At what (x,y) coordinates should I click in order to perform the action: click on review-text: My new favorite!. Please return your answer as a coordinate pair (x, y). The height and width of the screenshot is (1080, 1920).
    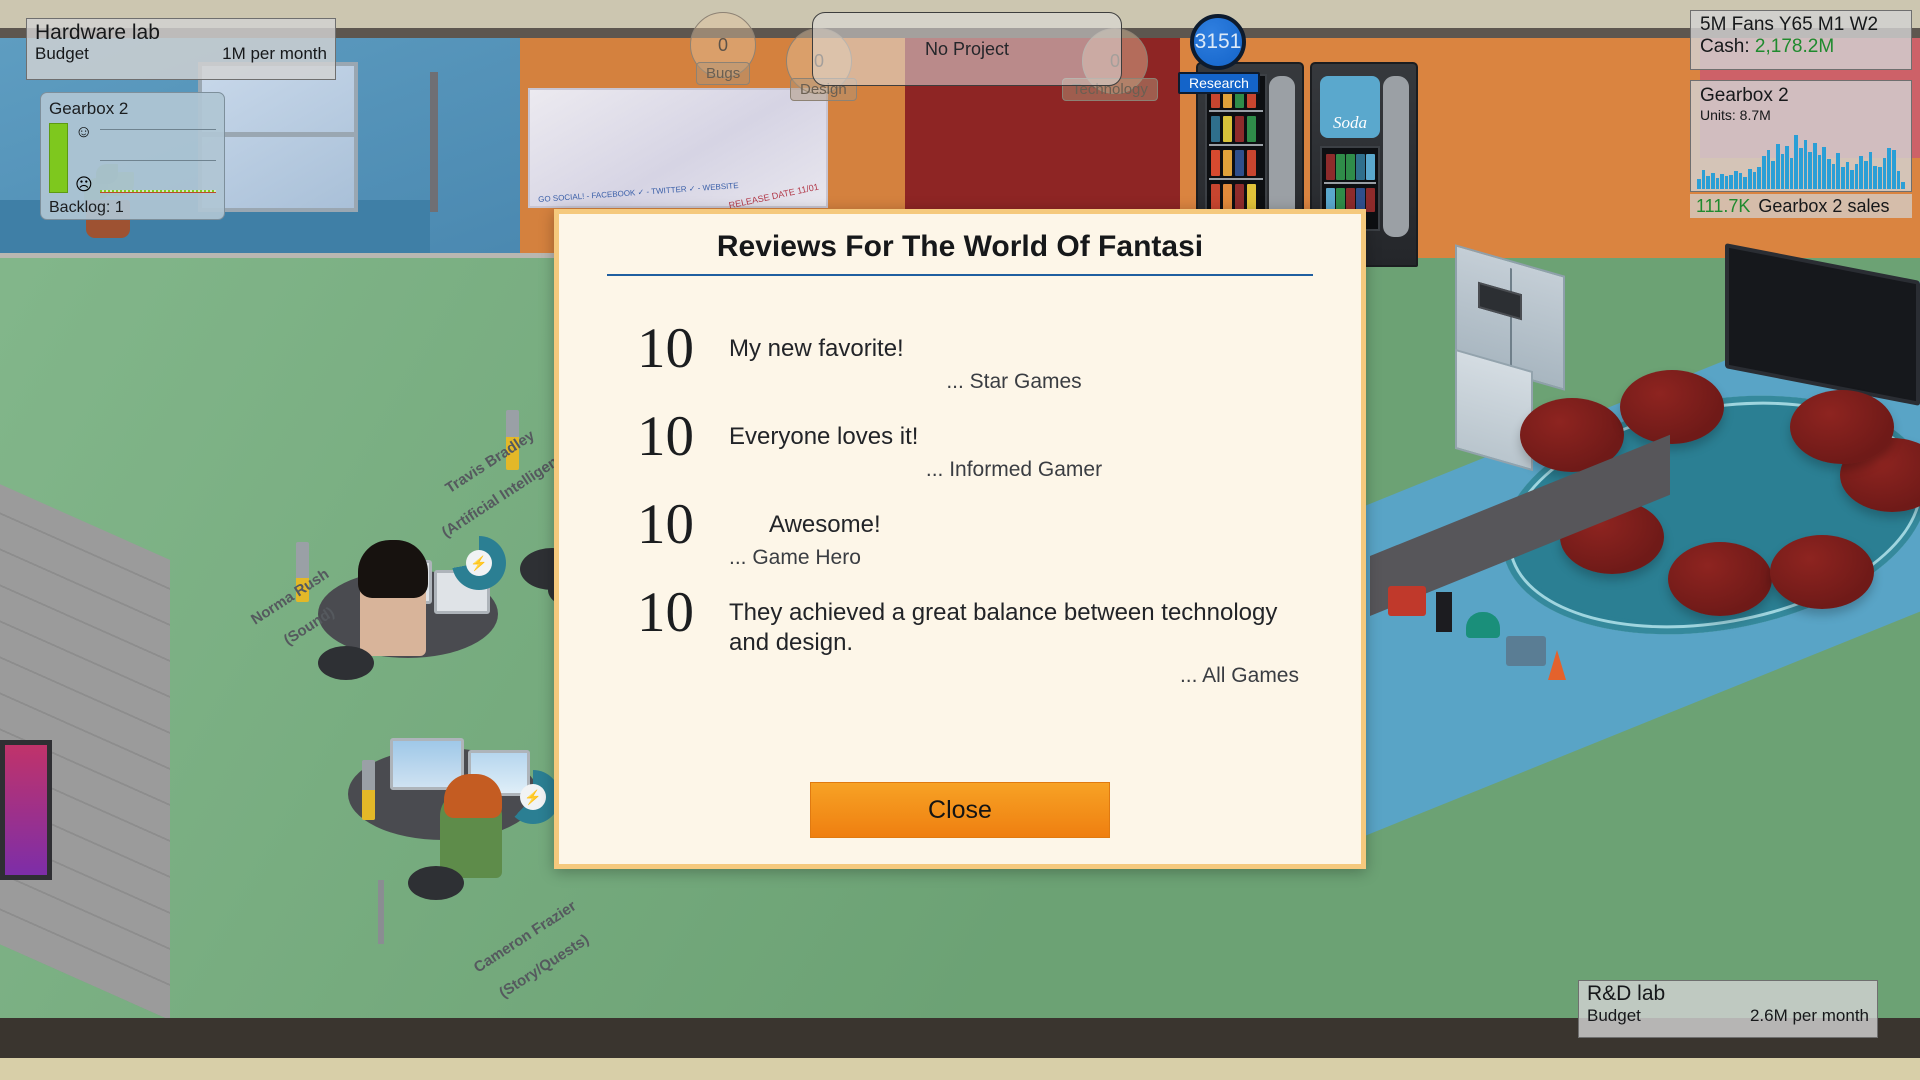
    Looking at the image, I should click on (816, 348).